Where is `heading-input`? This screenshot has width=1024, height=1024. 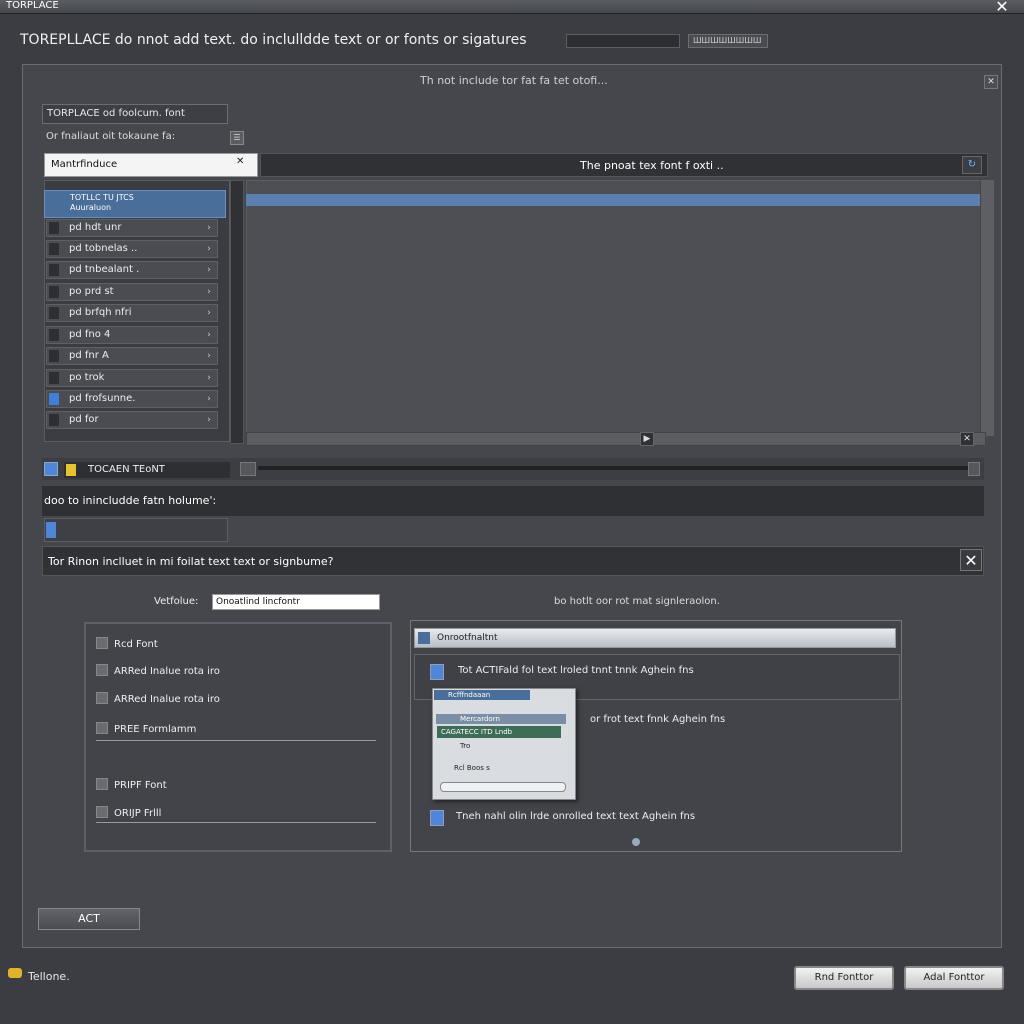 heading-input is located at coordinates (623, 41).